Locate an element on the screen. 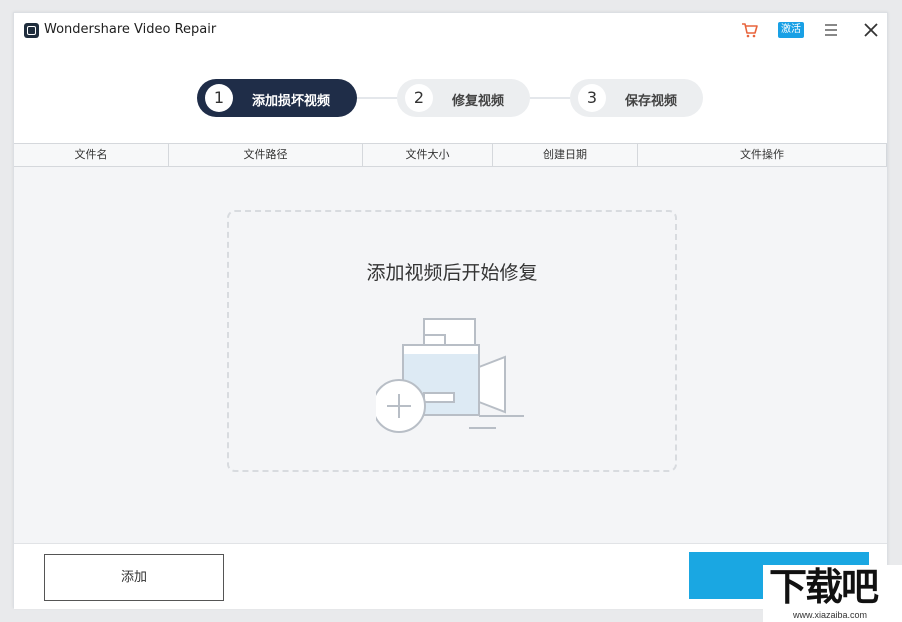 The width and height of the screenshot is (902, 622). video-camera-add-icon is located at coordinates (456, 377).